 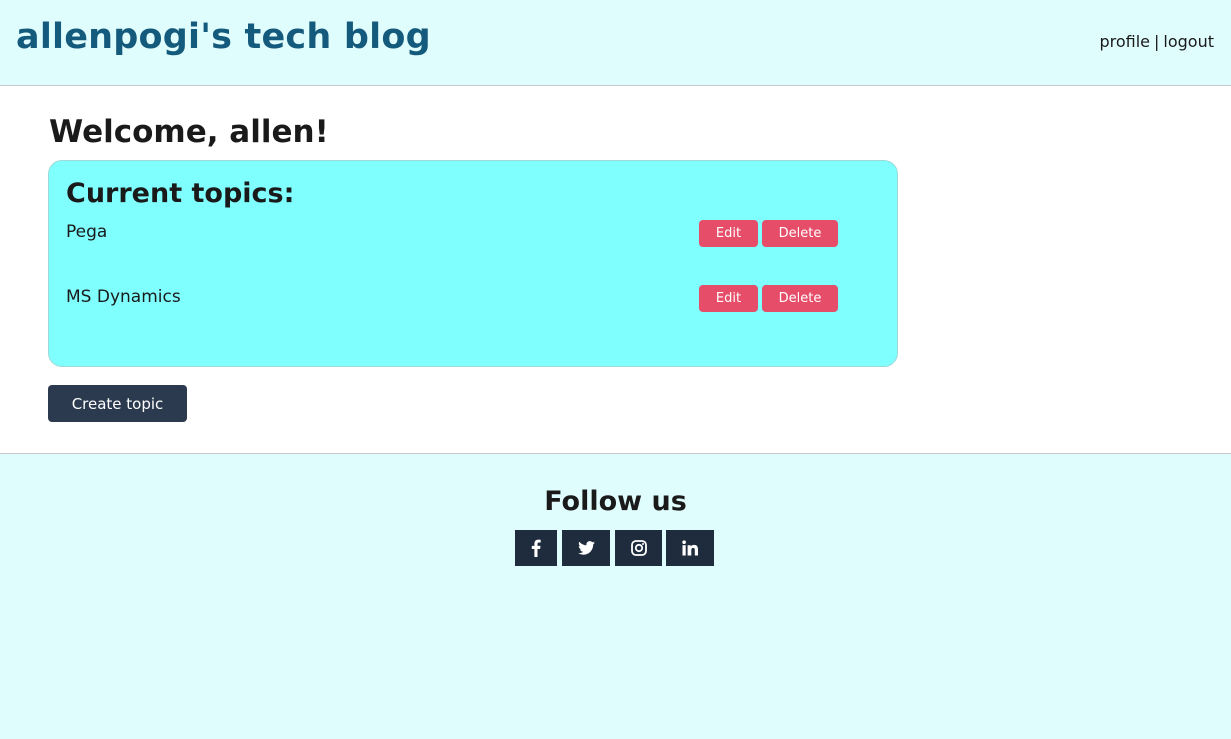 I want to click on topic-row: Pega Edit Delete, so click(x=456, y=234).